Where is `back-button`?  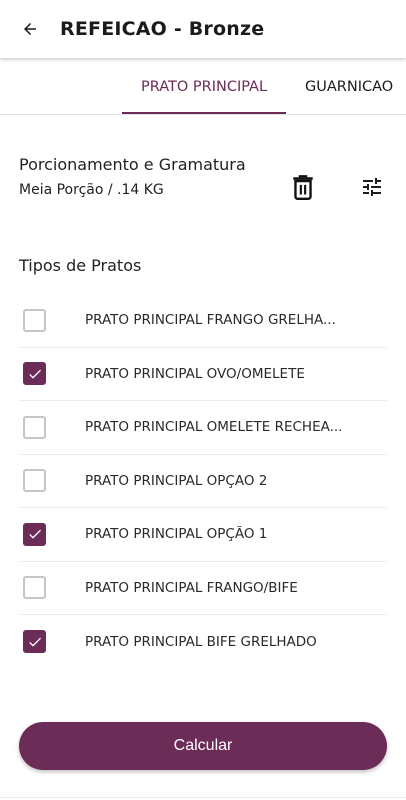
back-button is located at coordinates (30, 29).